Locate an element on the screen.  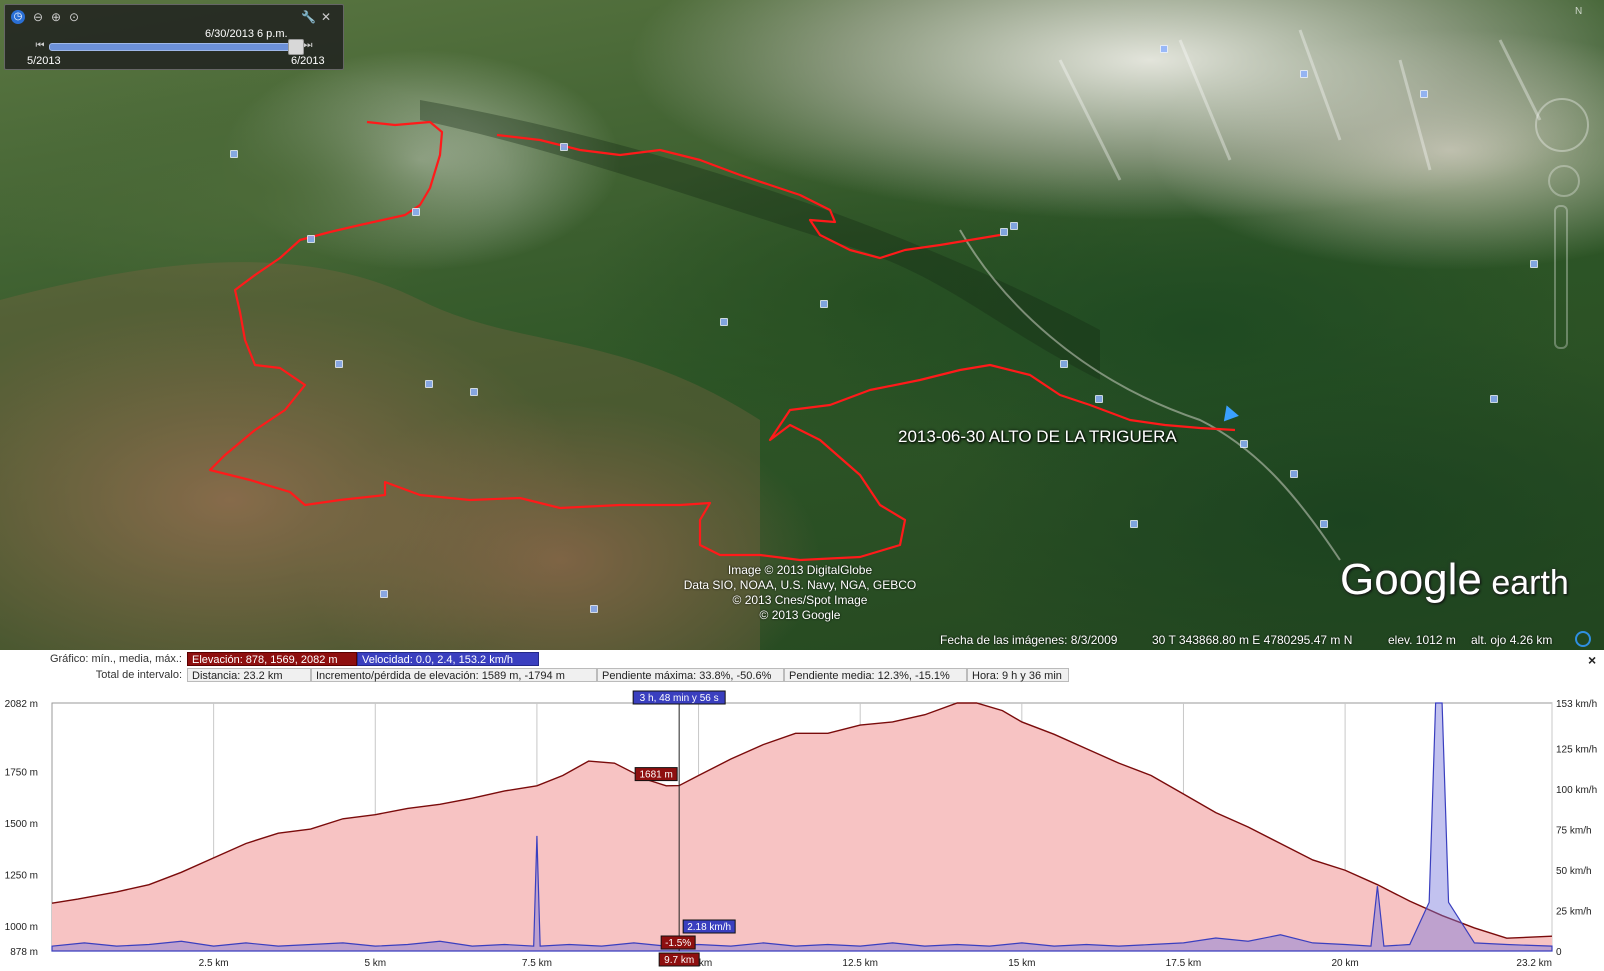
y-right-tick-label: 100 km/h is located at coordinates (1576, 790).